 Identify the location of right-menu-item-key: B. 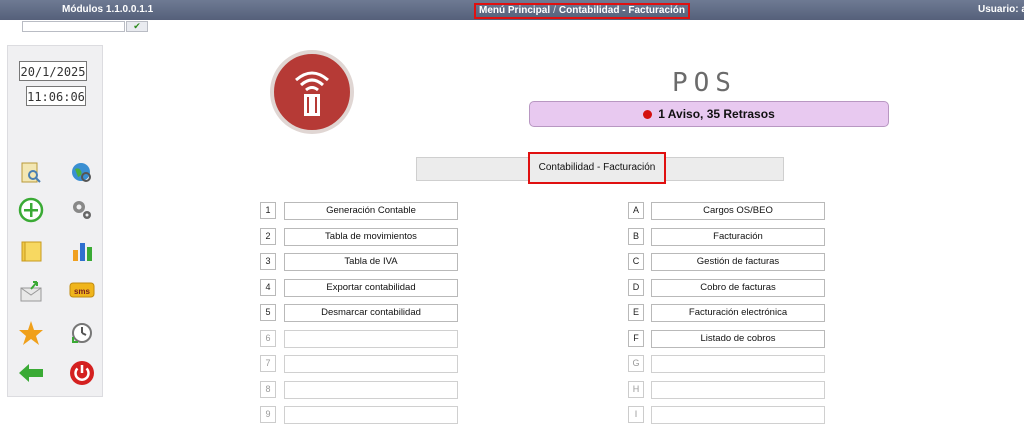
(636, 236).